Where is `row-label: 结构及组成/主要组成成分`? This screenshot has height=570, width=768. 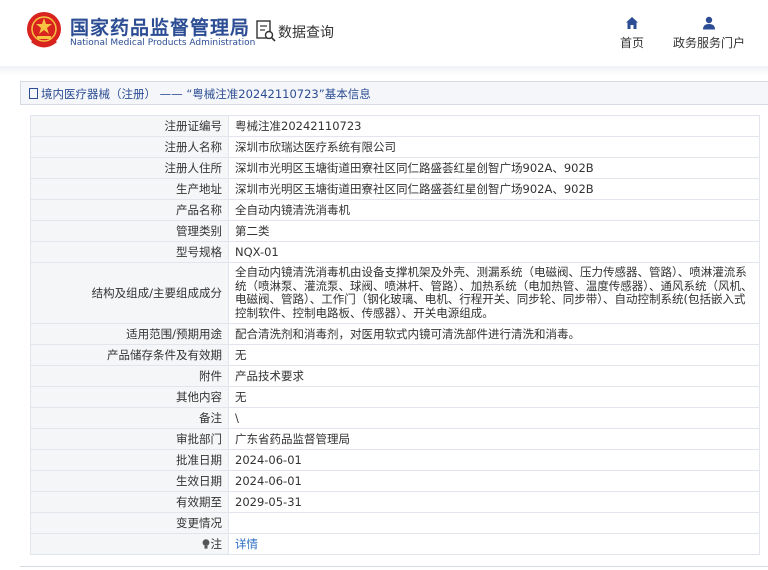 row-label: 结构及组成/主要组成成分 is located at coordinates (129, 293).